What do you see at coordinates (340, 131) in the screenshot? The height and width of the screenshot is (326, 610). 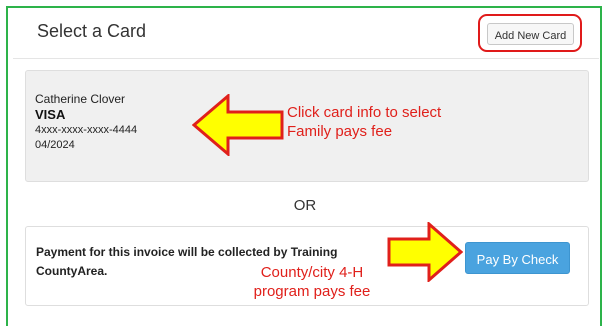 I see `family-note-line-2: Family pays fee` at bounding box center [340, 131].